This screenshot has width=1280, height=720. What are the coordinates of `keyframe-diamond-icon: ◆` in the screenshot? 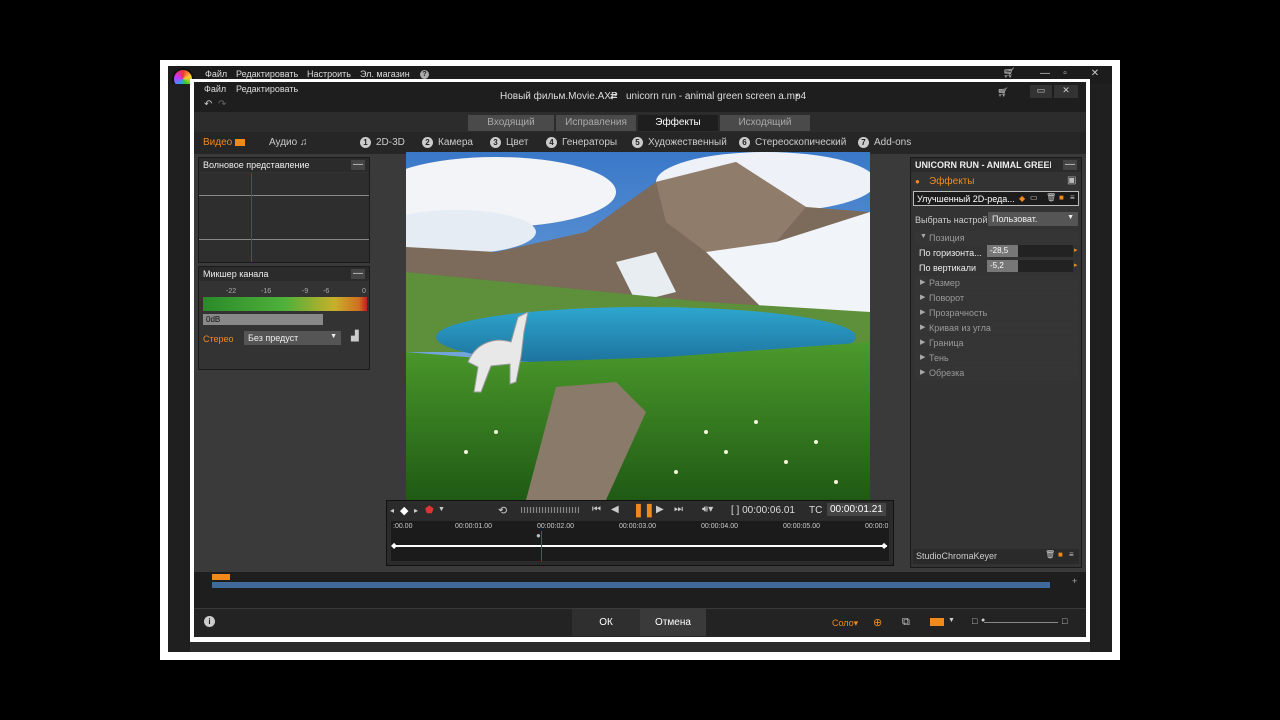 It's located at (1022, 198).